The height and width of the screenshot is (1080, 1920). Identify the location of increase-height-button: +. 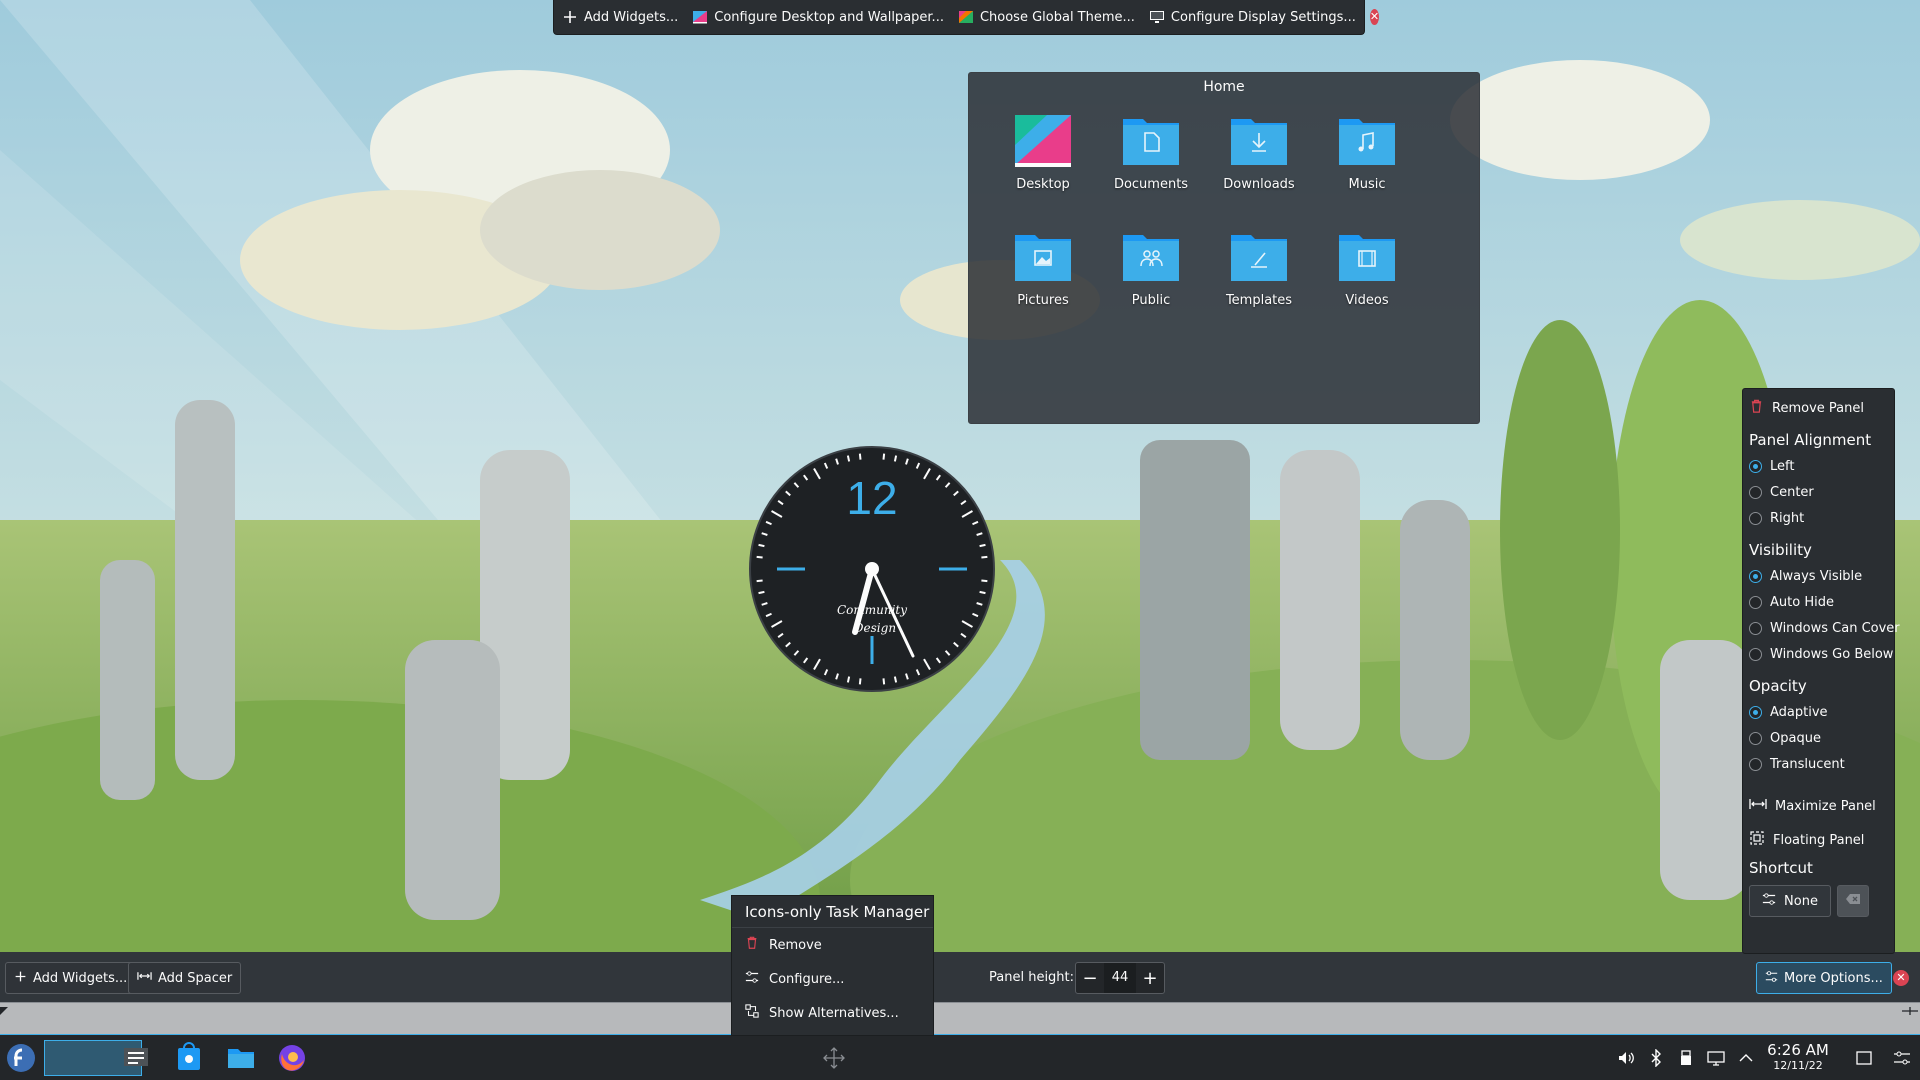
(1150, 978).